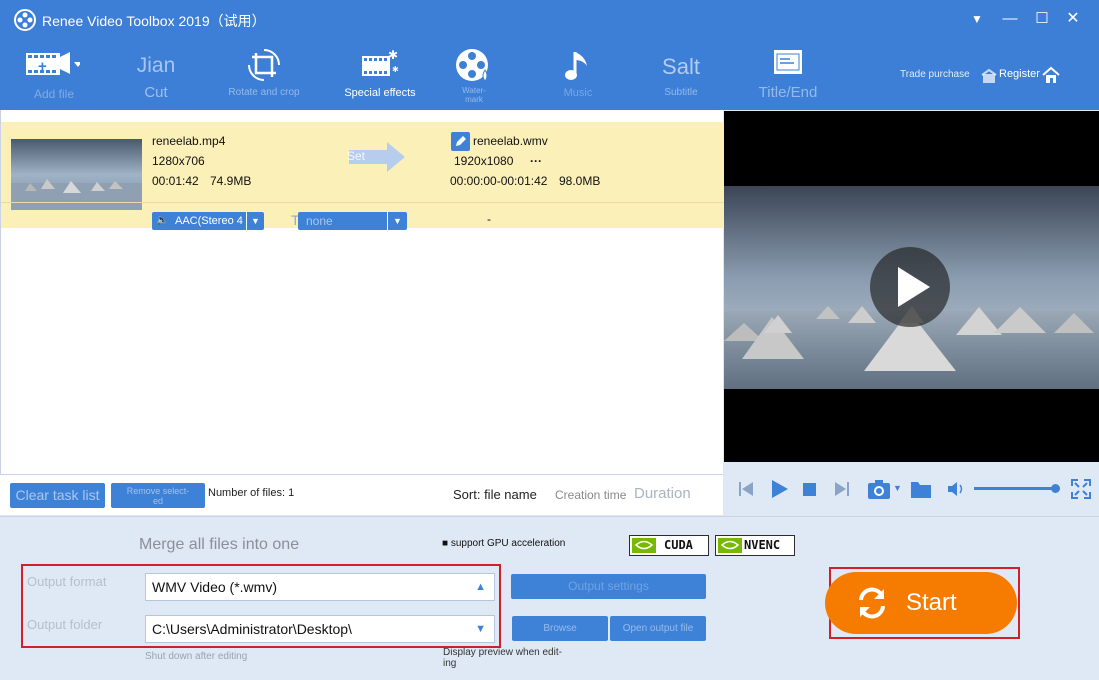 Image resolution: width=1099 pixels, height=680 pixels. Describe the element at coordinates (251, 493) in the screenshot. I see `file-count: Number of files: 1` at that location.